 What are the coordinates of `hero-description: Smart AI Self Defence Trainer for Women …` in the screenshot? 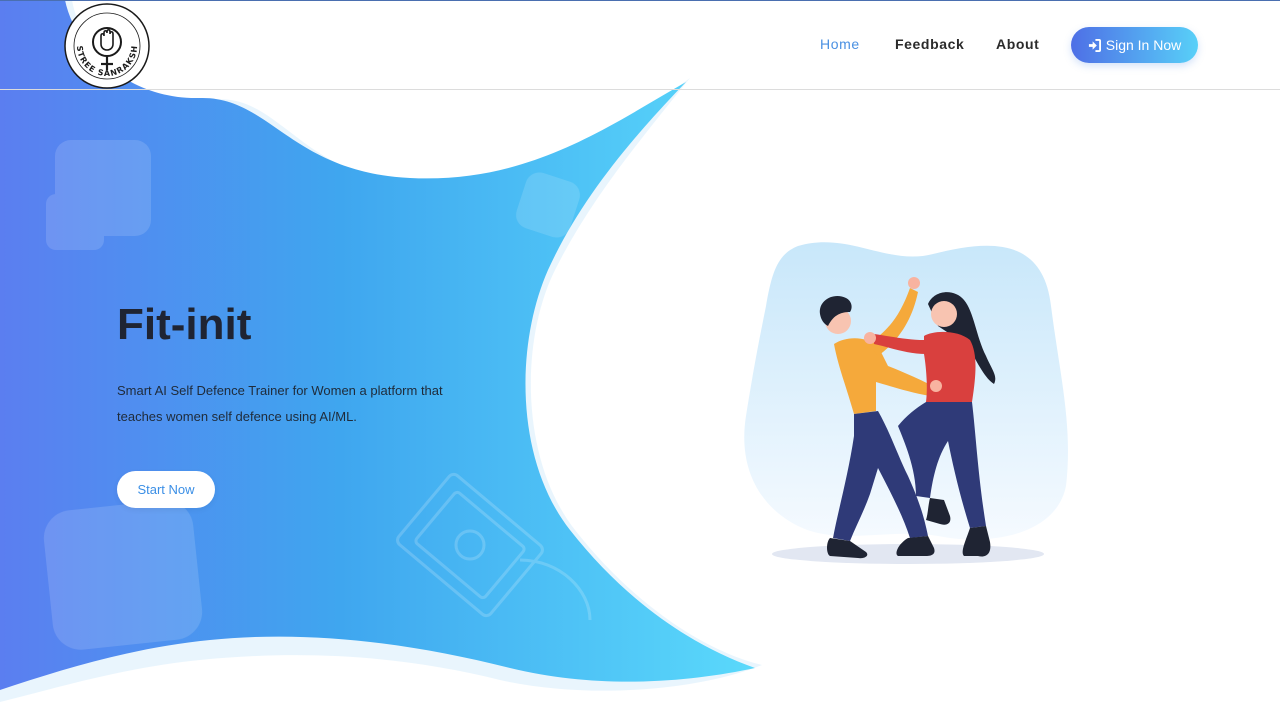 It's located at (280, 403).